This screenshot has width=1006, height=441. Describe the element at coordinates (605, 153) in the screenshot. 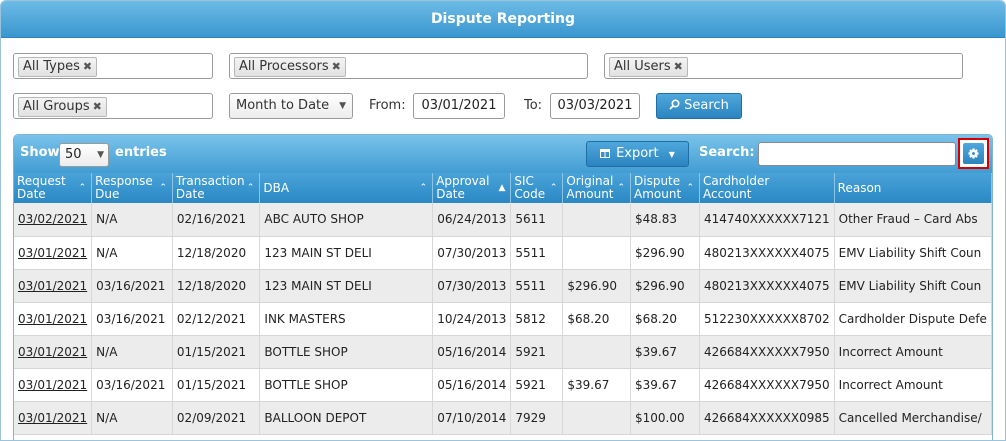

I see `table-icon` at that location.